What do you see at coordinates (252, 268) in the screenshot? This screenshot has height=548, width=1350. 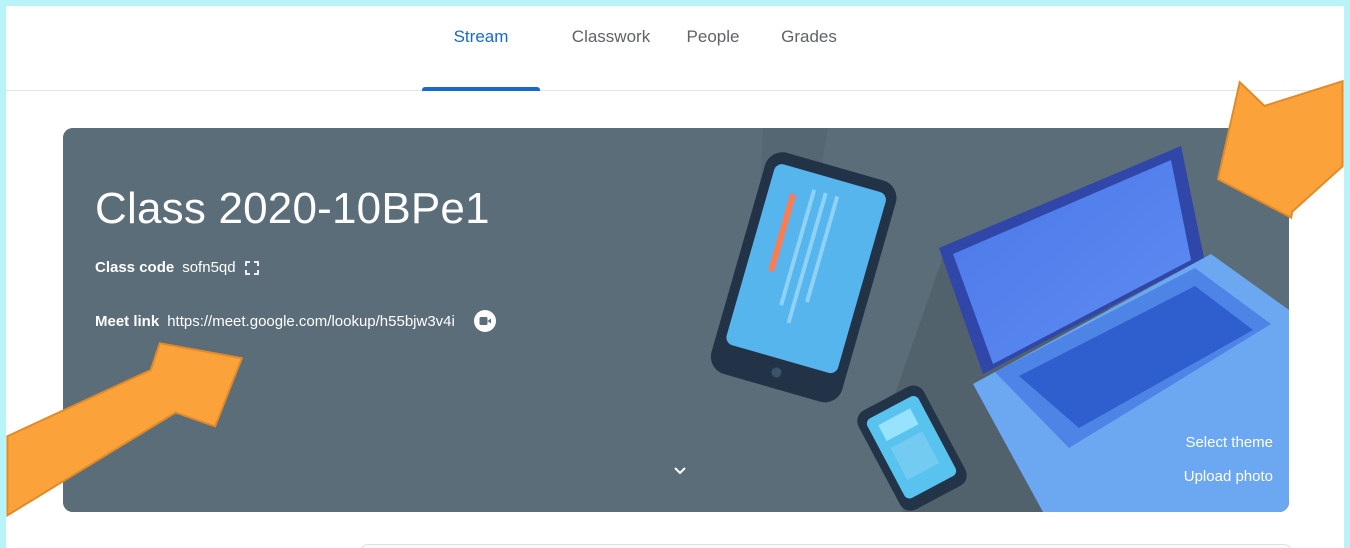 I see `fullscreen-icon` at bounding box center [252, 268].